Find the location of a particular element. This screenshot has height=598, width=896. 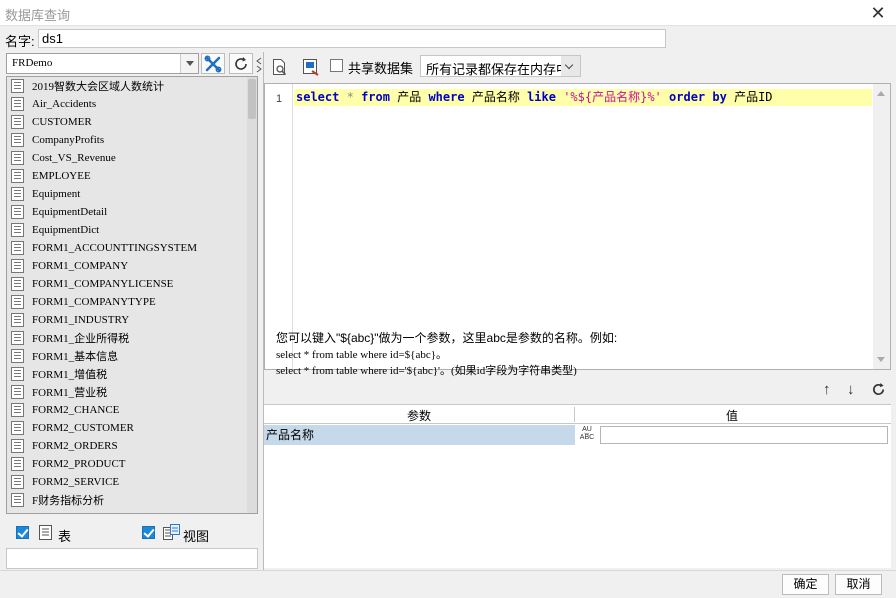

list-item: EquipmentDict is located at coordinates (132, 230).